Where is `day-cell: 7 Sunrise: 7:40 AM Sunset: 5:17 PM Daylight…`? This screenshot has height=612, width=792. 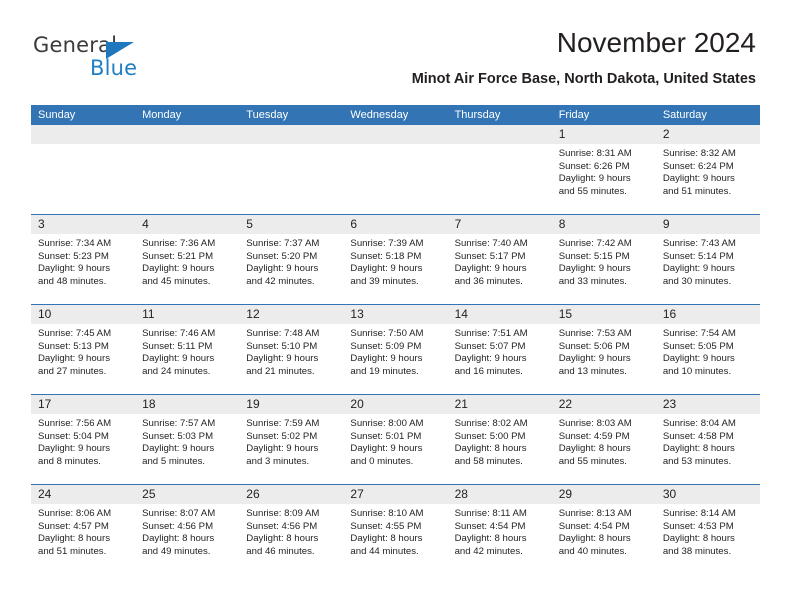 day-cell: 7 Sunrise: 7:40 AM Sunset: 5:17 PM Daylight… is located at coordinates (499, 259).